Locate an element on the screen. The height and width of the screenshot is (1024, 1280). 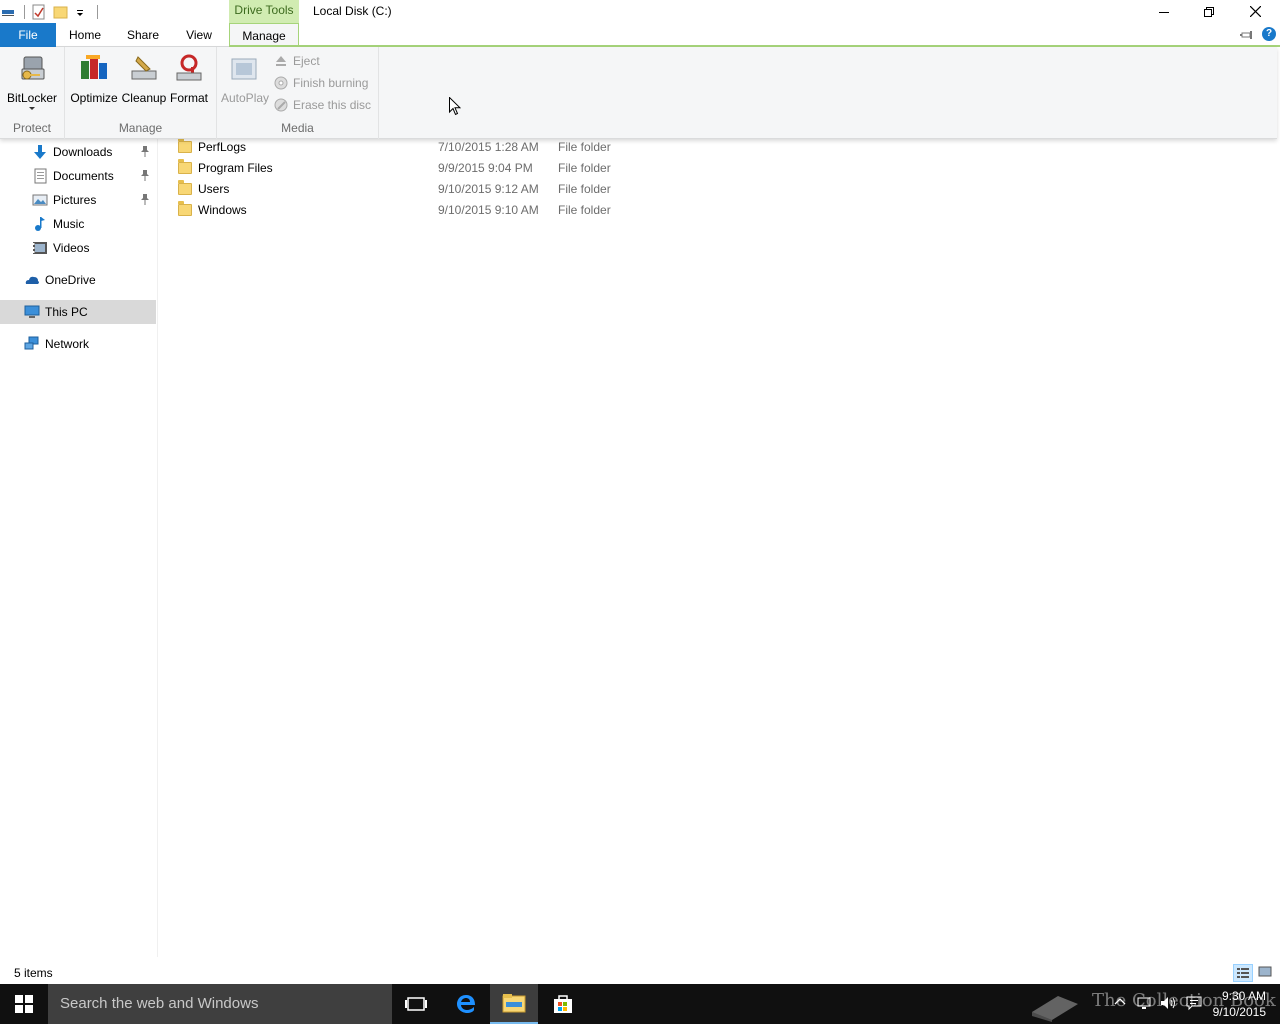
start-button is located at coordinates (24, 1004).